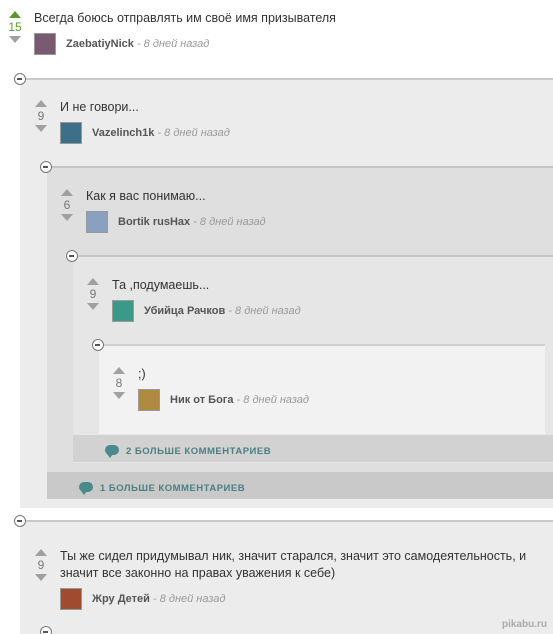  I want to click on vote-block: 15, so click(15, 27).